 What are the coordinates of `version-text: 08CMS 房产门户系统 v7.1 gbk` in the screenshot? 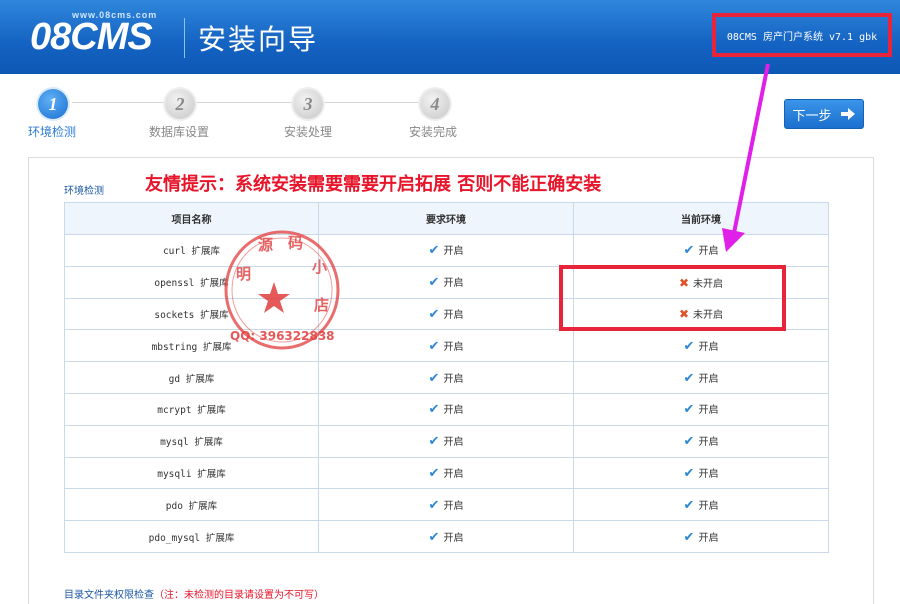 It's located at (802, 37).